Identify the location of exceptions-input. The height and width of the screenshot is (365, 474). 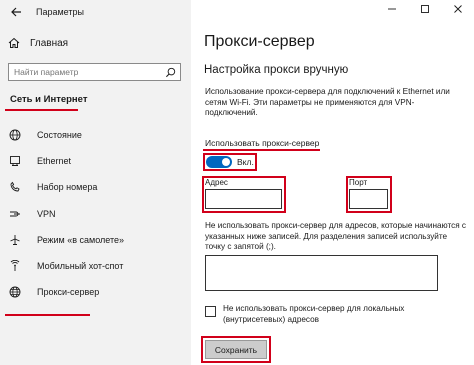
(321, 273).